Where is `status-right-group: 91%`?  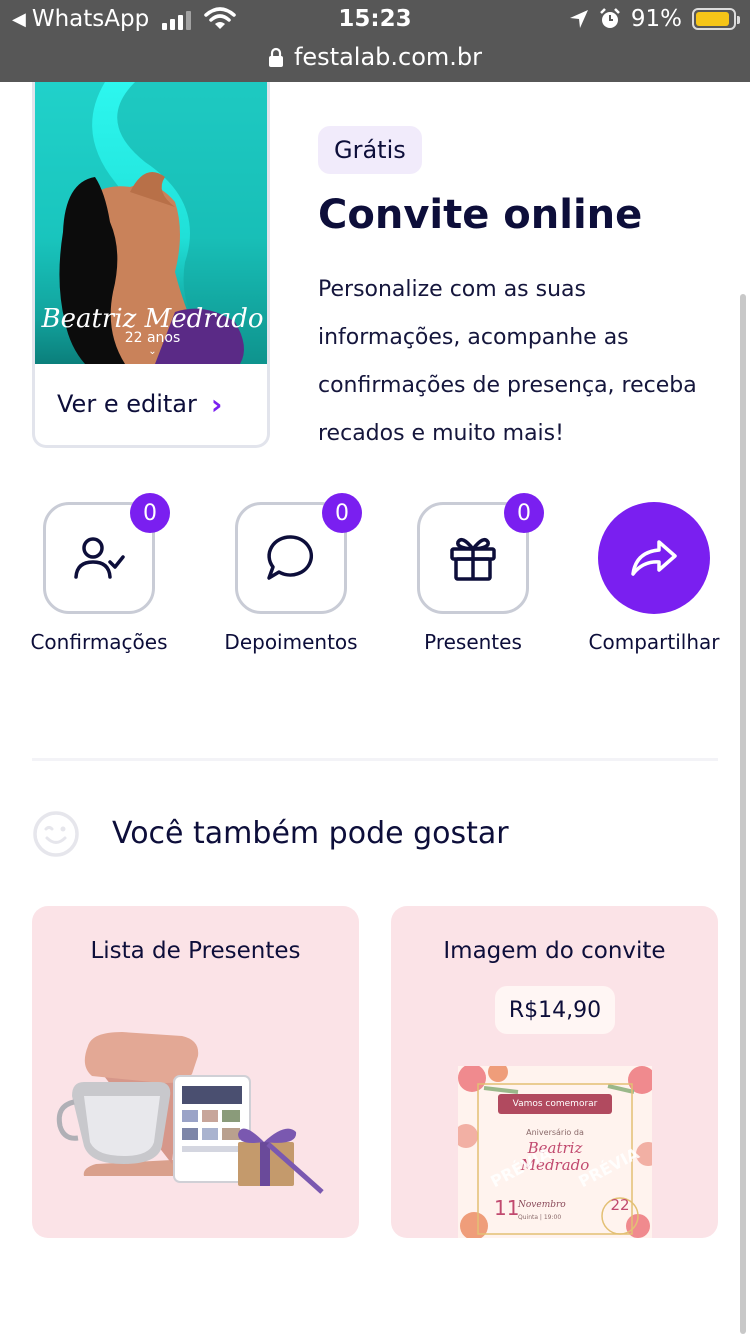
status-right-group: 91% is located at coordinates (654, 19).